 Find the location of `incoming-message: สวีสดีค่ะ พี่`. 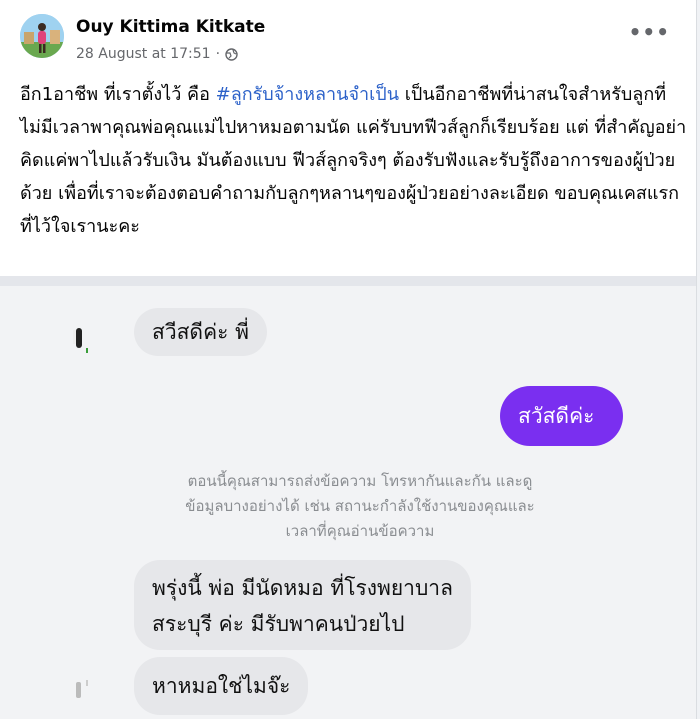

incoming-message: สวีสดีค่ะ พี่ is located at coordinates (200, 332).